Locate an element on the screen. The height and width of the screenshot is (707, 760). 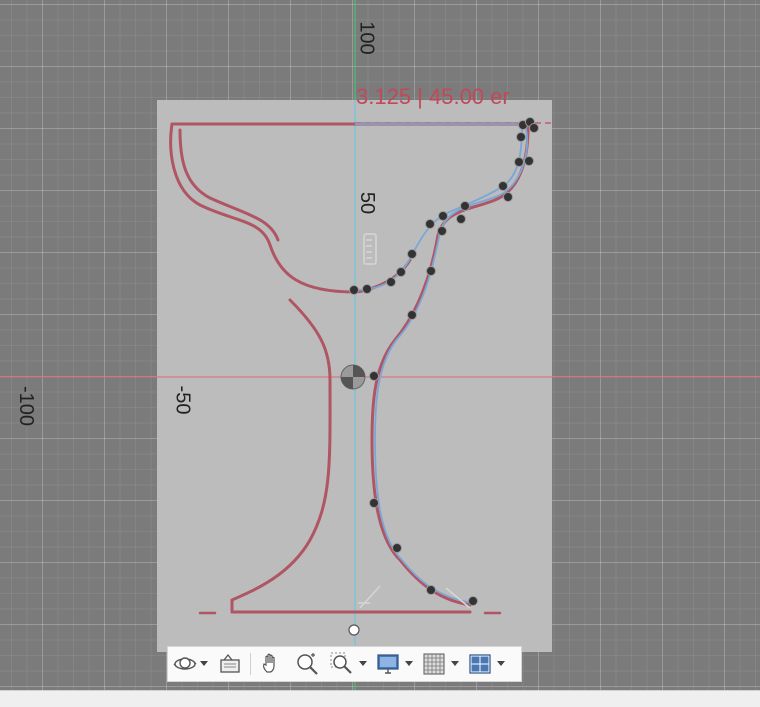
fit-zoom-window-button is located at coordinates (342, 664).